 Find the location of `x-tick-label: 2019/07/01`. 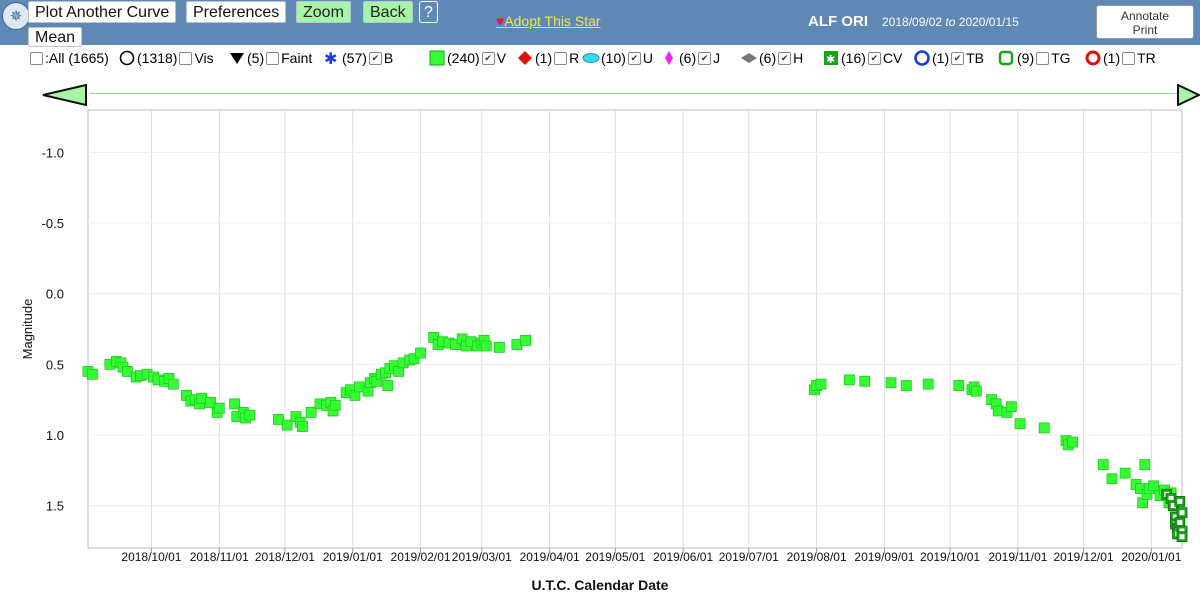

x-tick-label: 2019/07/01 is located at coordinates (749, 557).